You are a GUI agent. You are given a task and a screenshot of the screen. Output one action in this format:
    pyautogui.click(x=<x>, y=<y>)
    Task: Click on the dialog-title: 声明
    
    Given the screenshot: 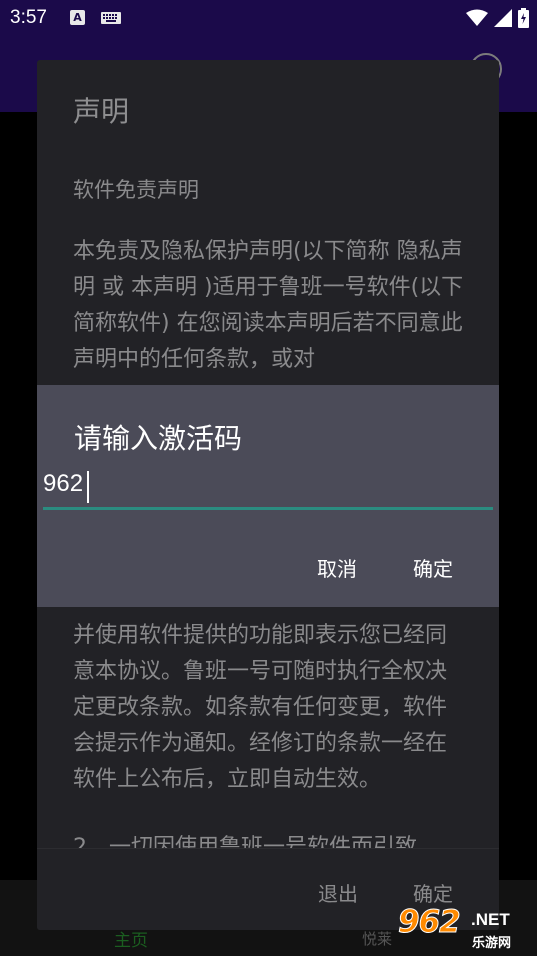 What is the action you would take?
    pyautogui.click(x=101, y=111)
    